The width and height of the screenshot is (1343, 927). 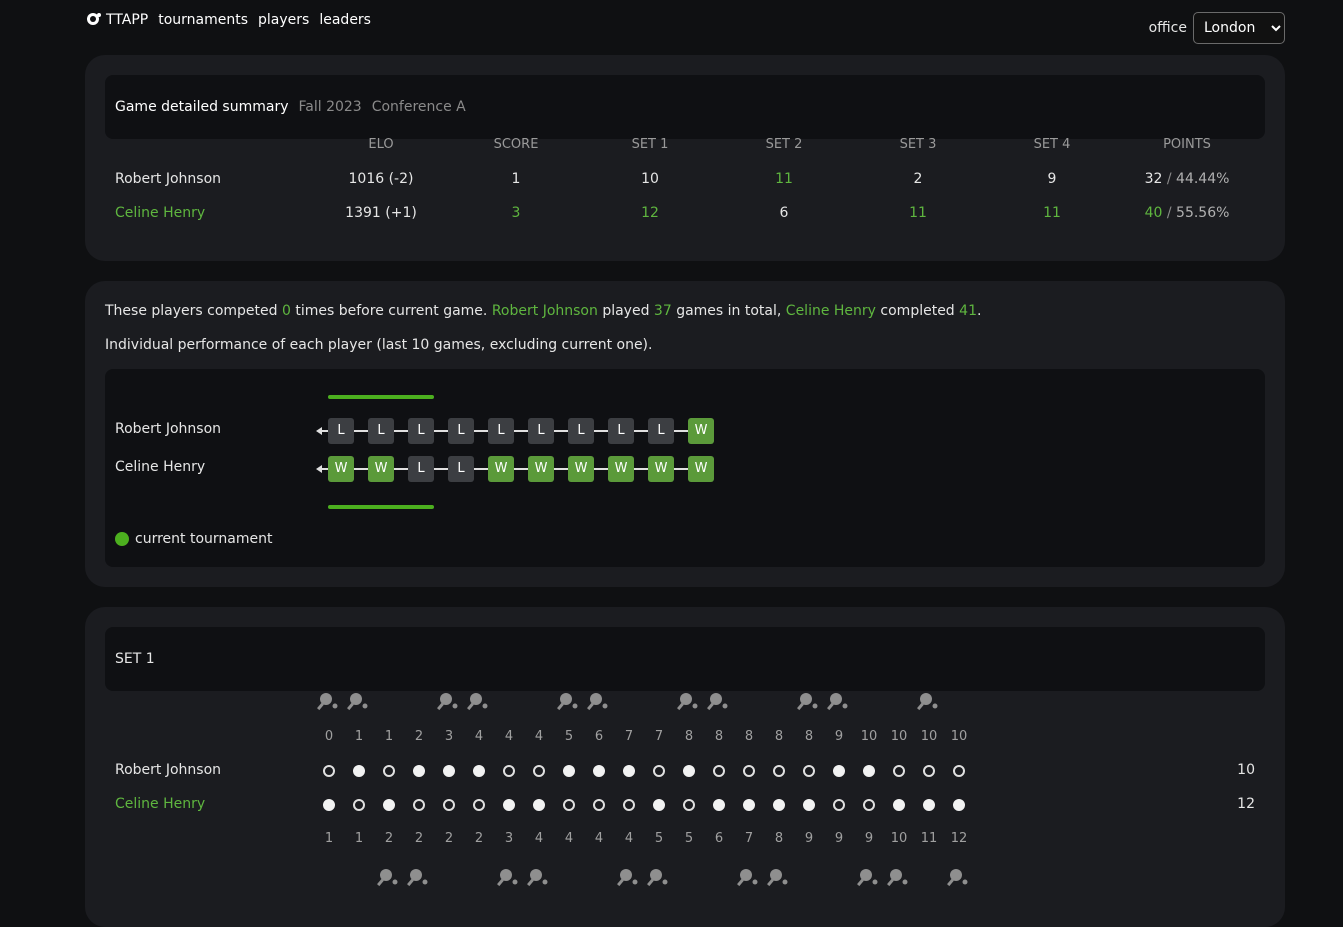 I want to click on col-points: POINTS, so click(x=1187, y=144).